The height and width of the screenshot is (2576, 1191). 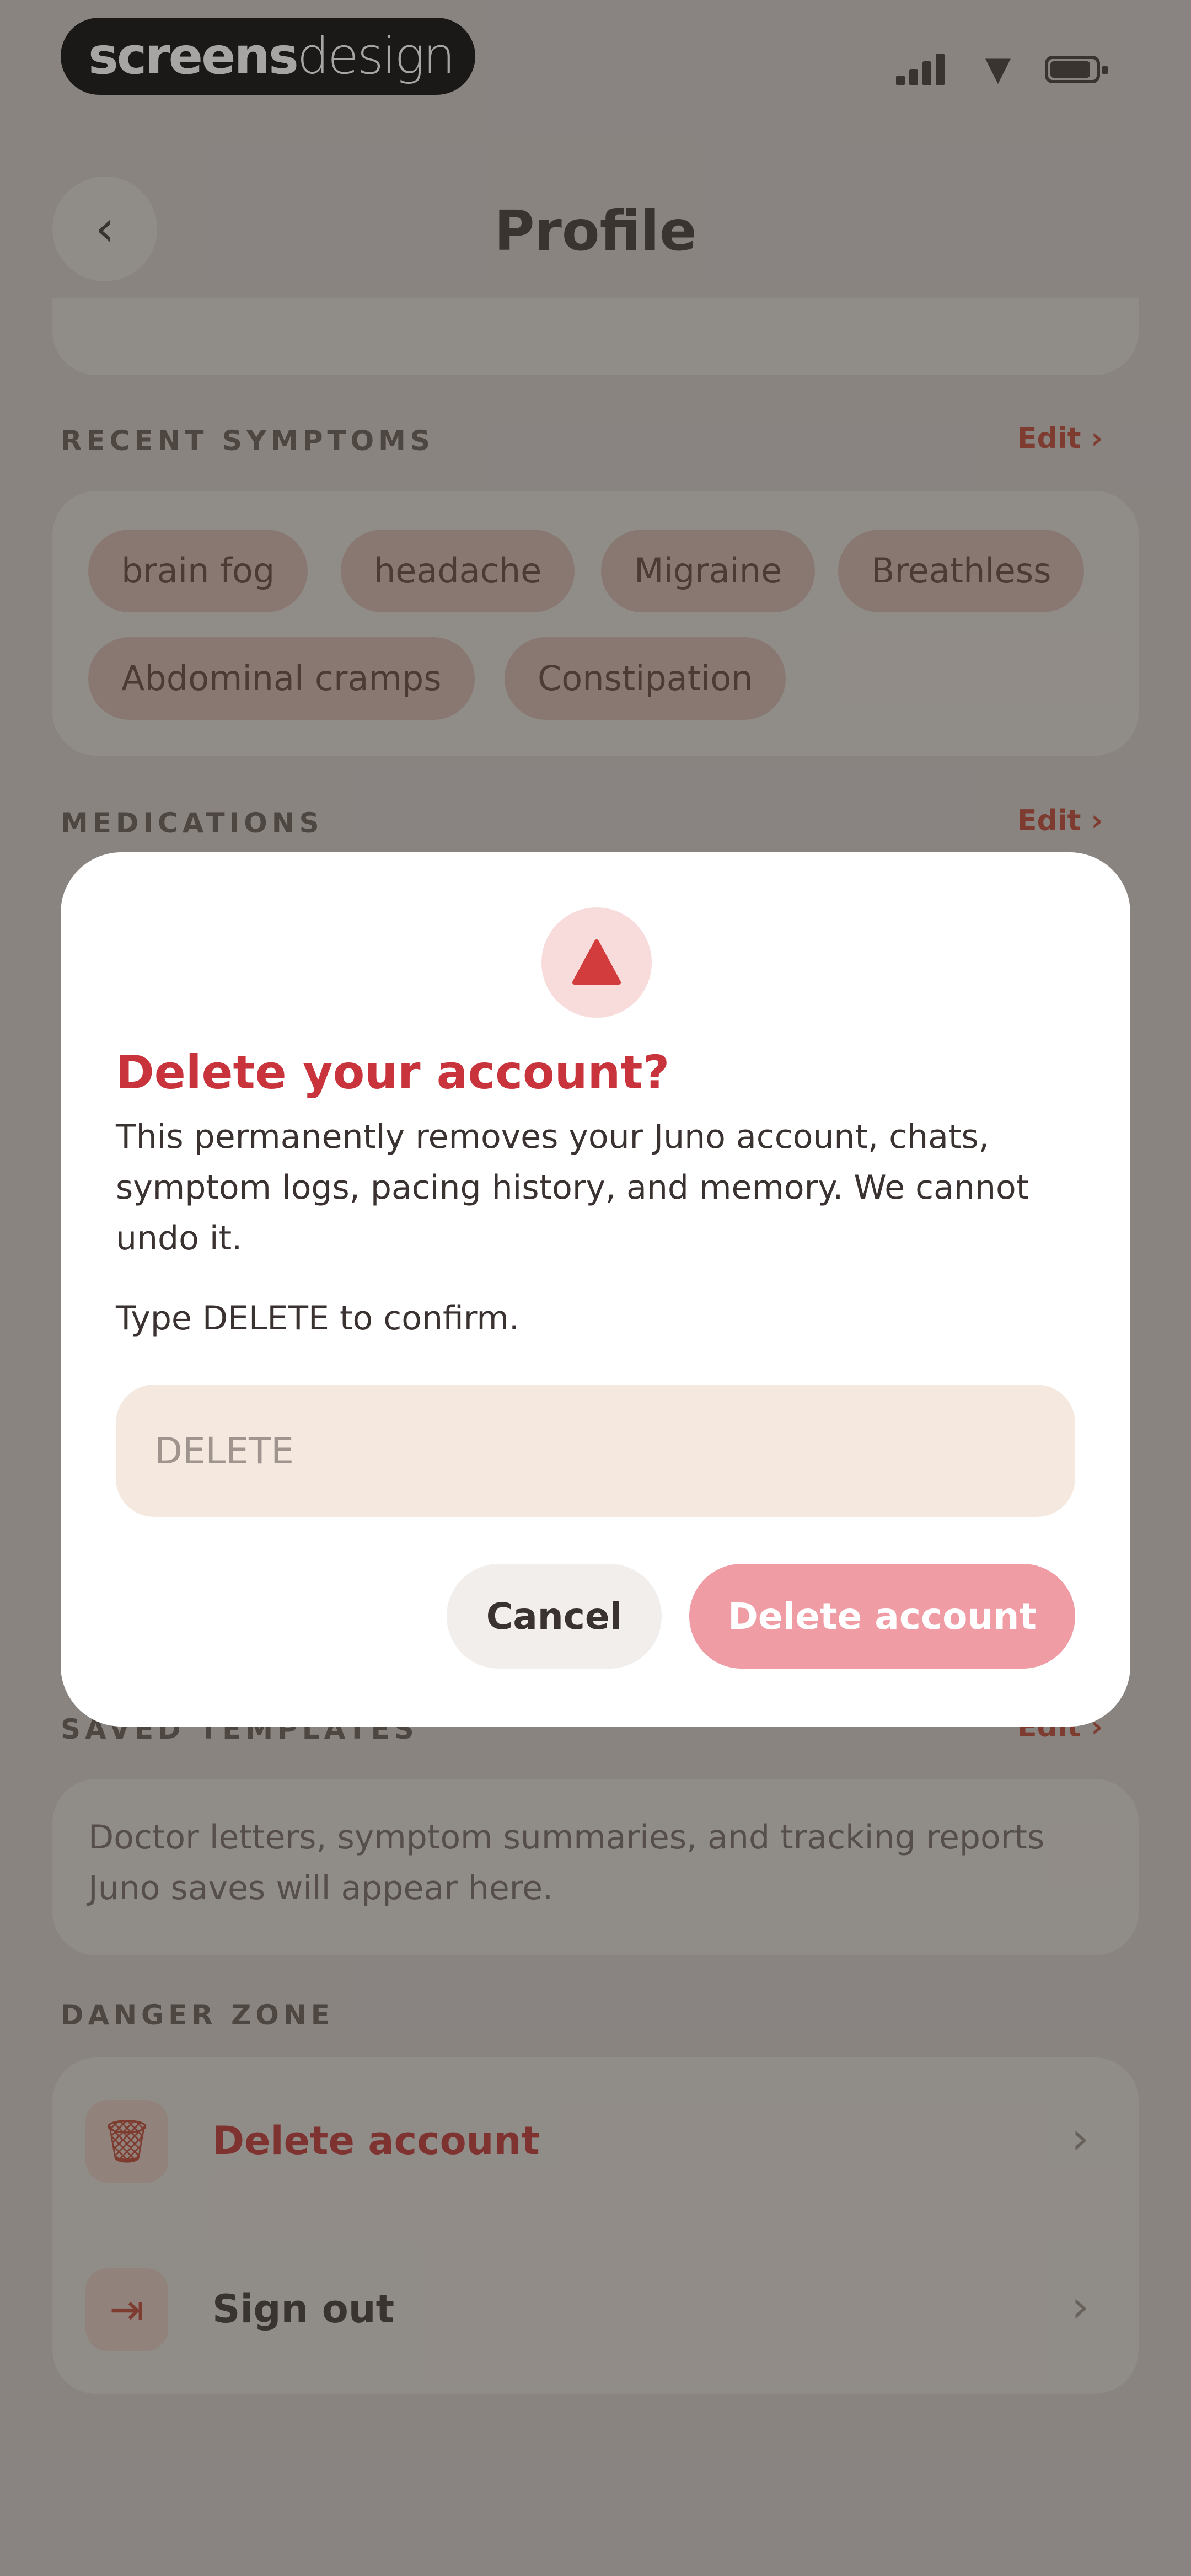 What do you see at coordinates (882, 1616) in the screenshot?
I see `delete-account-button: Delete account` at bounding box center [882, 1616].